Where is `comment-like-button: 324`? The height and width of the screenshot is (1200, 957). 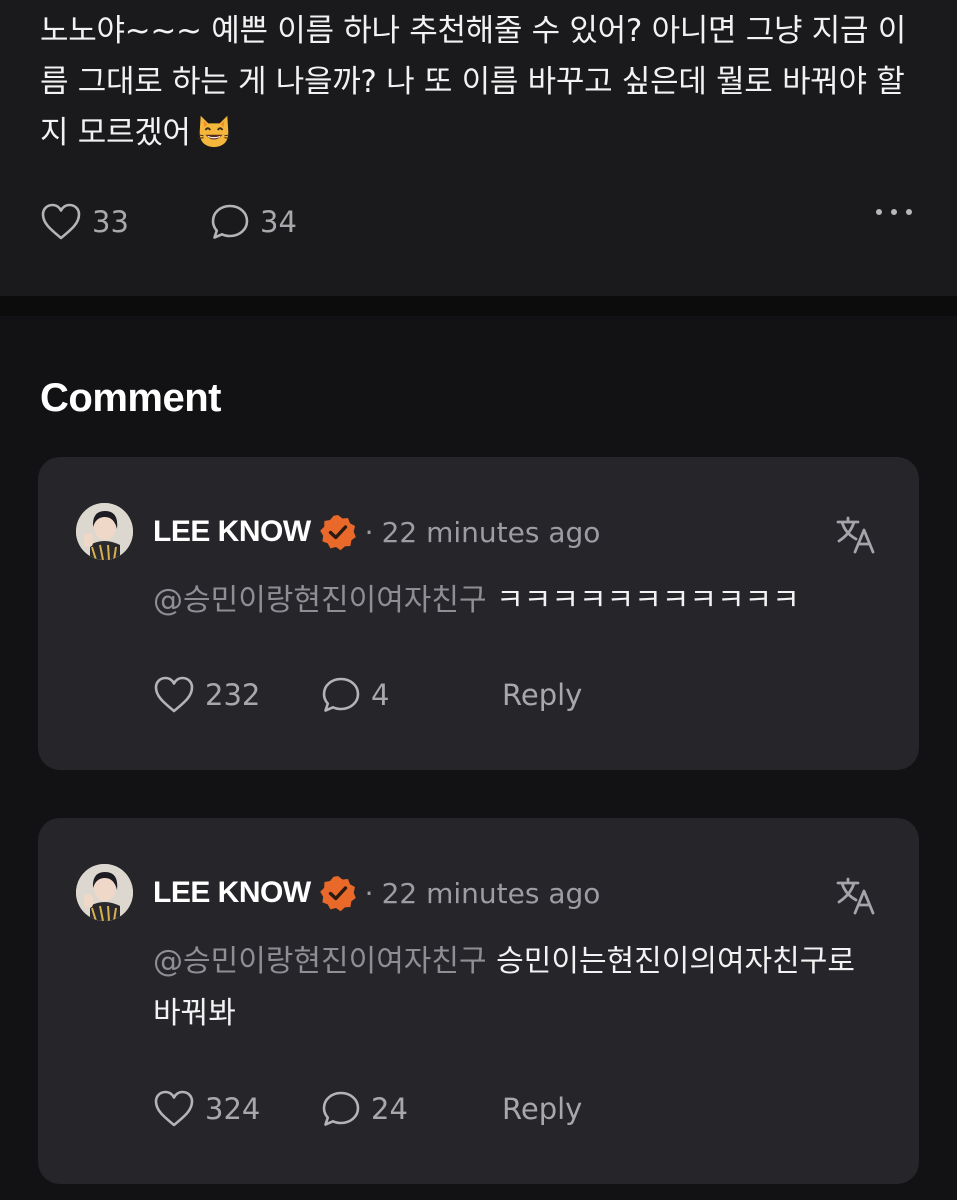 comment-like-button: 324 is located at coordinates (206, 1109).